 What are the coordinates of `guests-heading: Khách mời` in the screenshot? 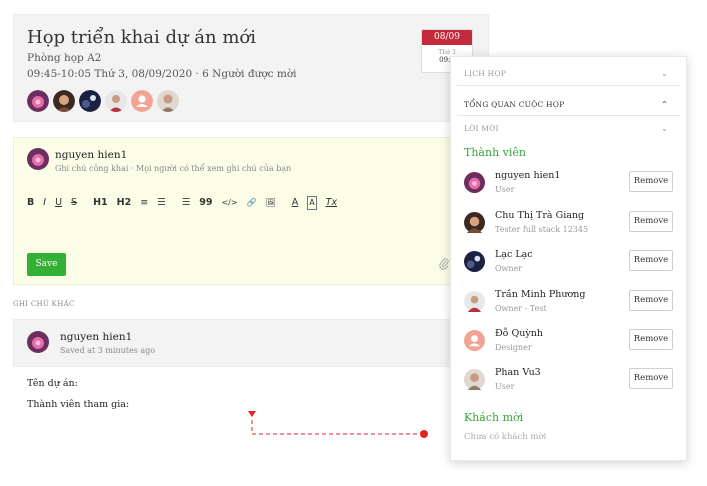 It's located at (494, 417).